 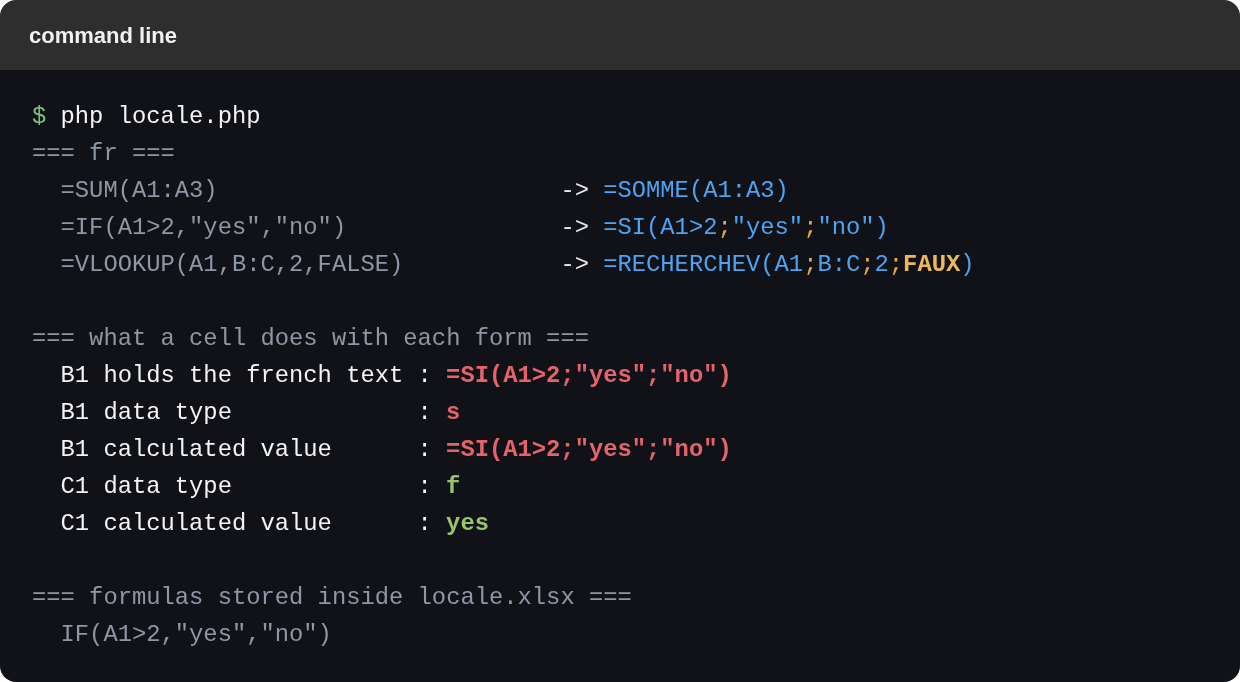 What do you see at coordinates (146, 486) in the screenshot?
I see `field-label: C1 data type` at bounding box center [146, 486].